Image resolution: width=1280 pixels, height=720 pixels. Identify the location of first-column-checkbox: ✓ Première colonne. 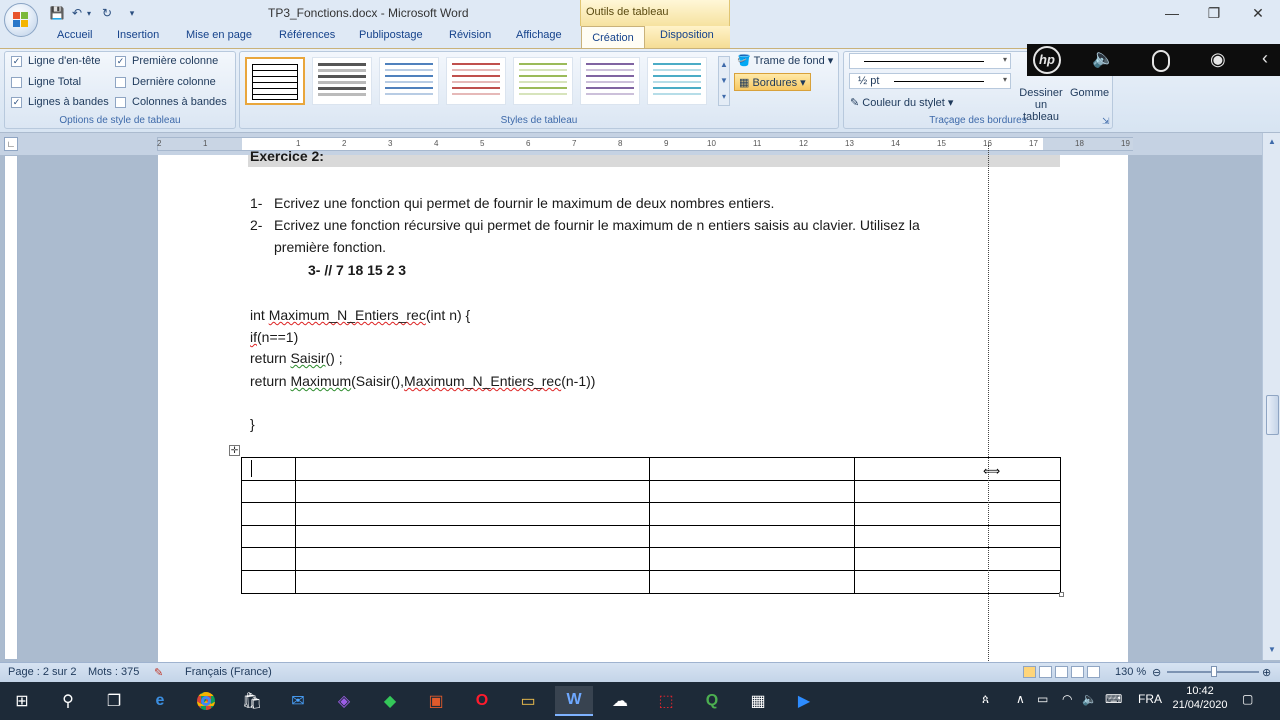
(166, 61).